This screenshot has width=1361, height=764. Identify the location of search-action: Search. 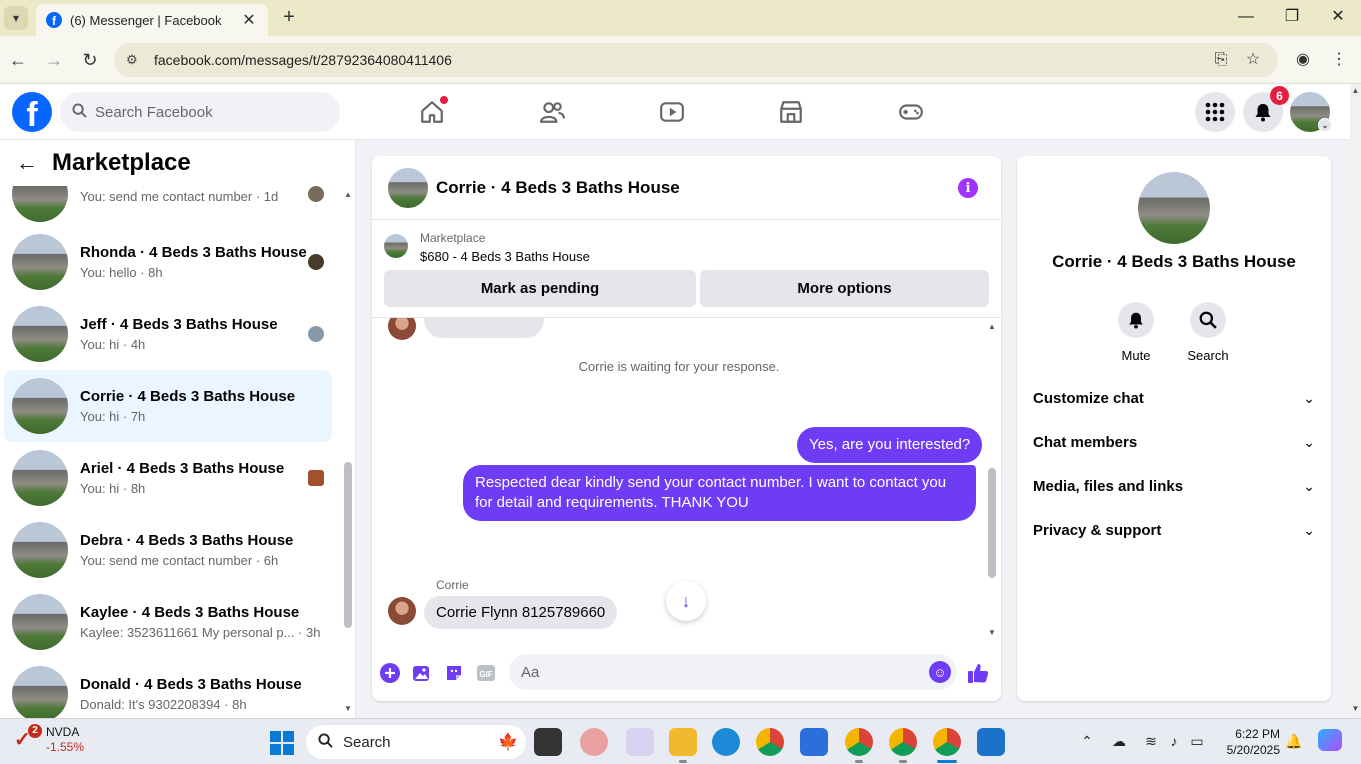
(1208, 332).